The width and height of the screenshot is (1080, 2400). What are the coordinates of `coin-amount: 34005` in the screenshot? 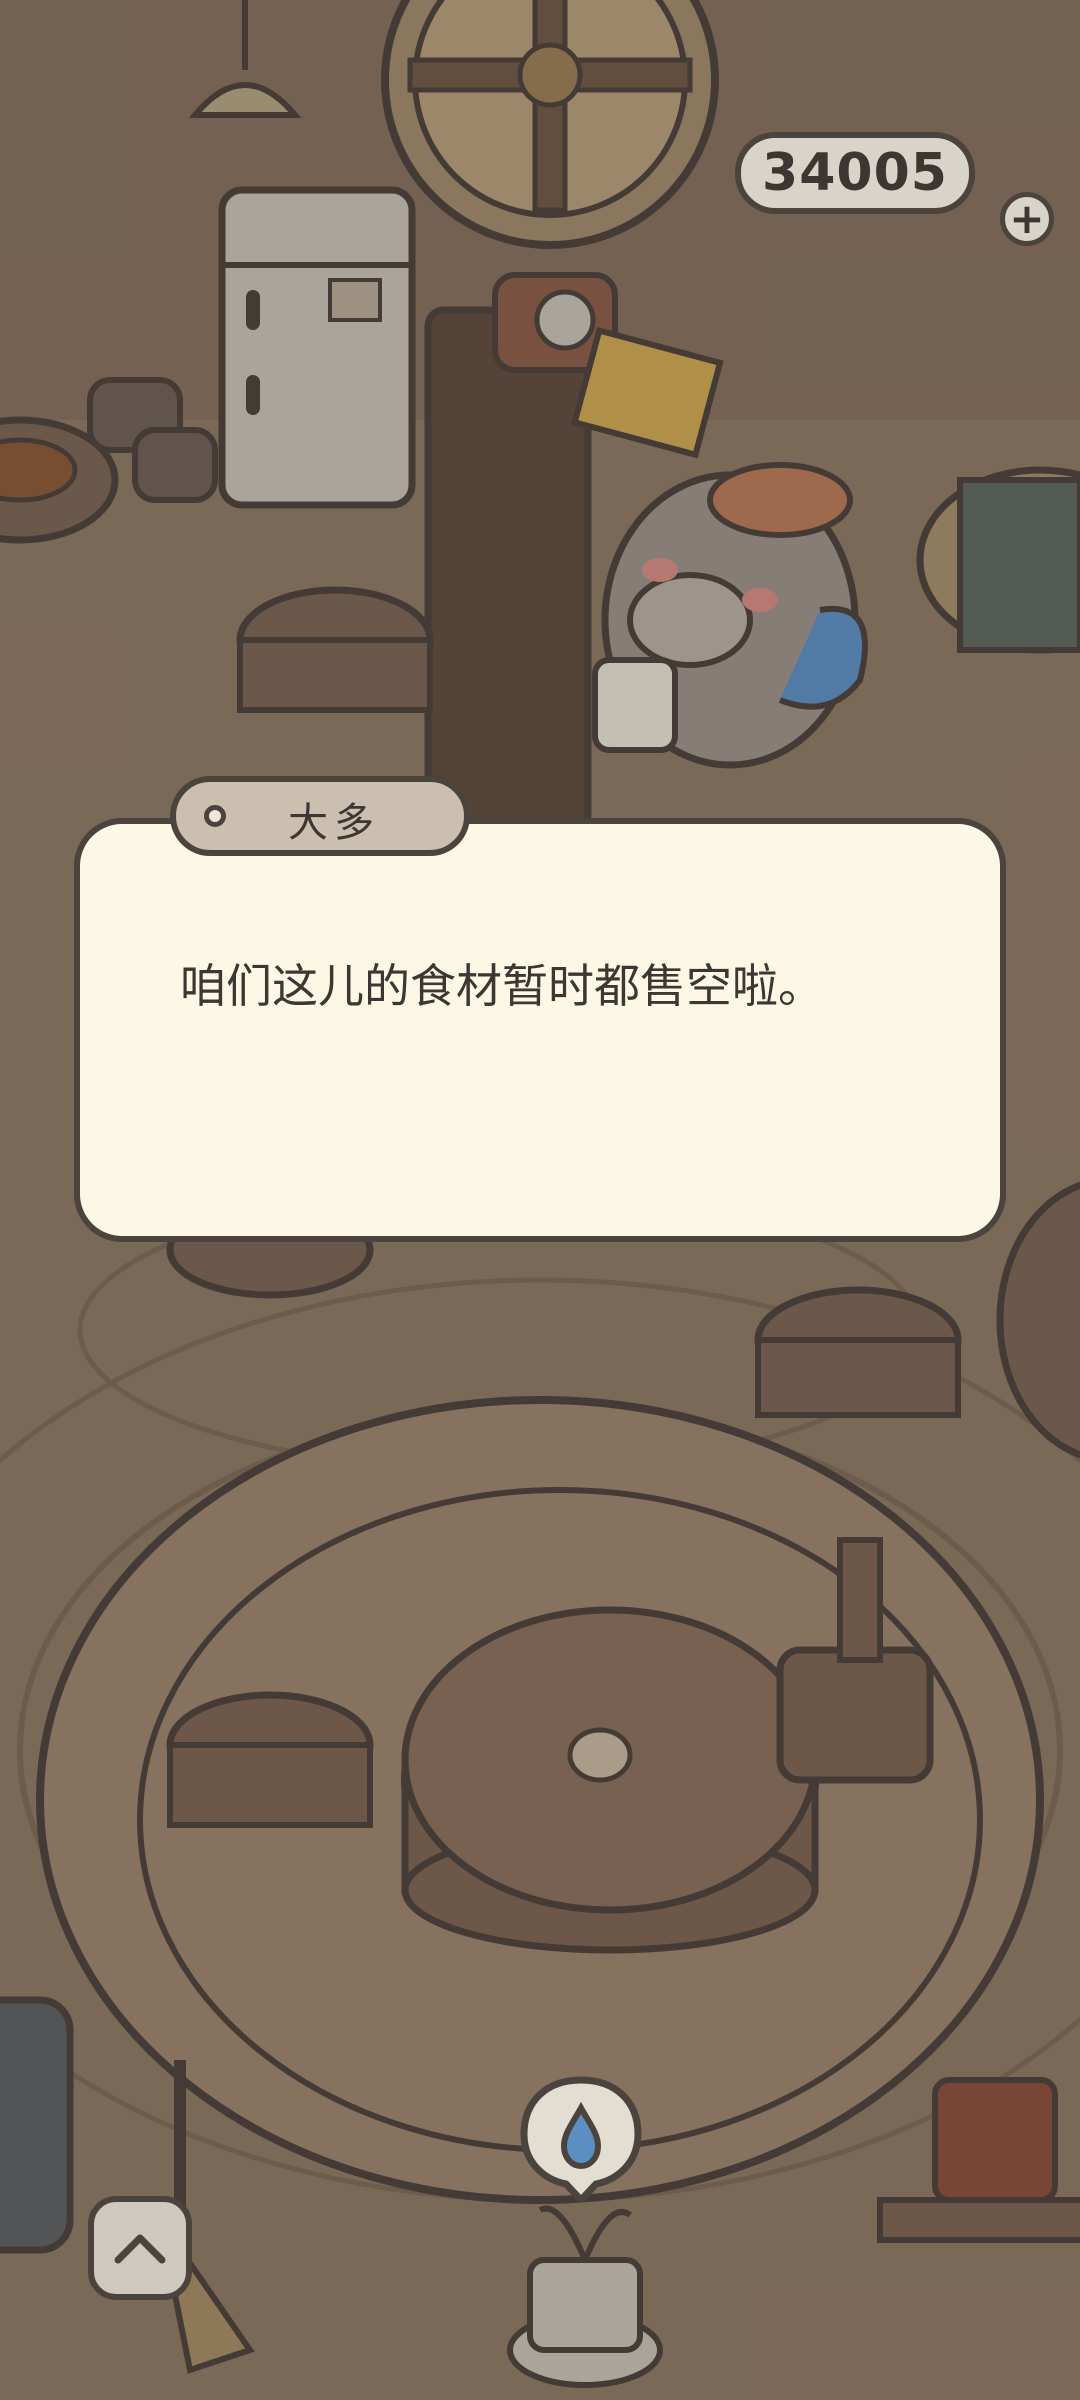 It's located at (855, 173).